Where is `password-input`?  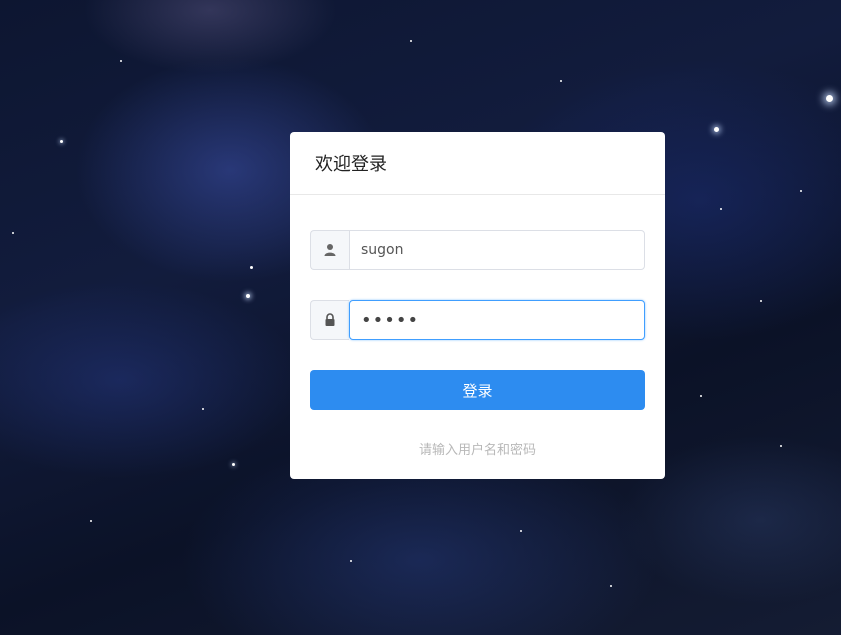 password-input is located at coordinates (497, 320).